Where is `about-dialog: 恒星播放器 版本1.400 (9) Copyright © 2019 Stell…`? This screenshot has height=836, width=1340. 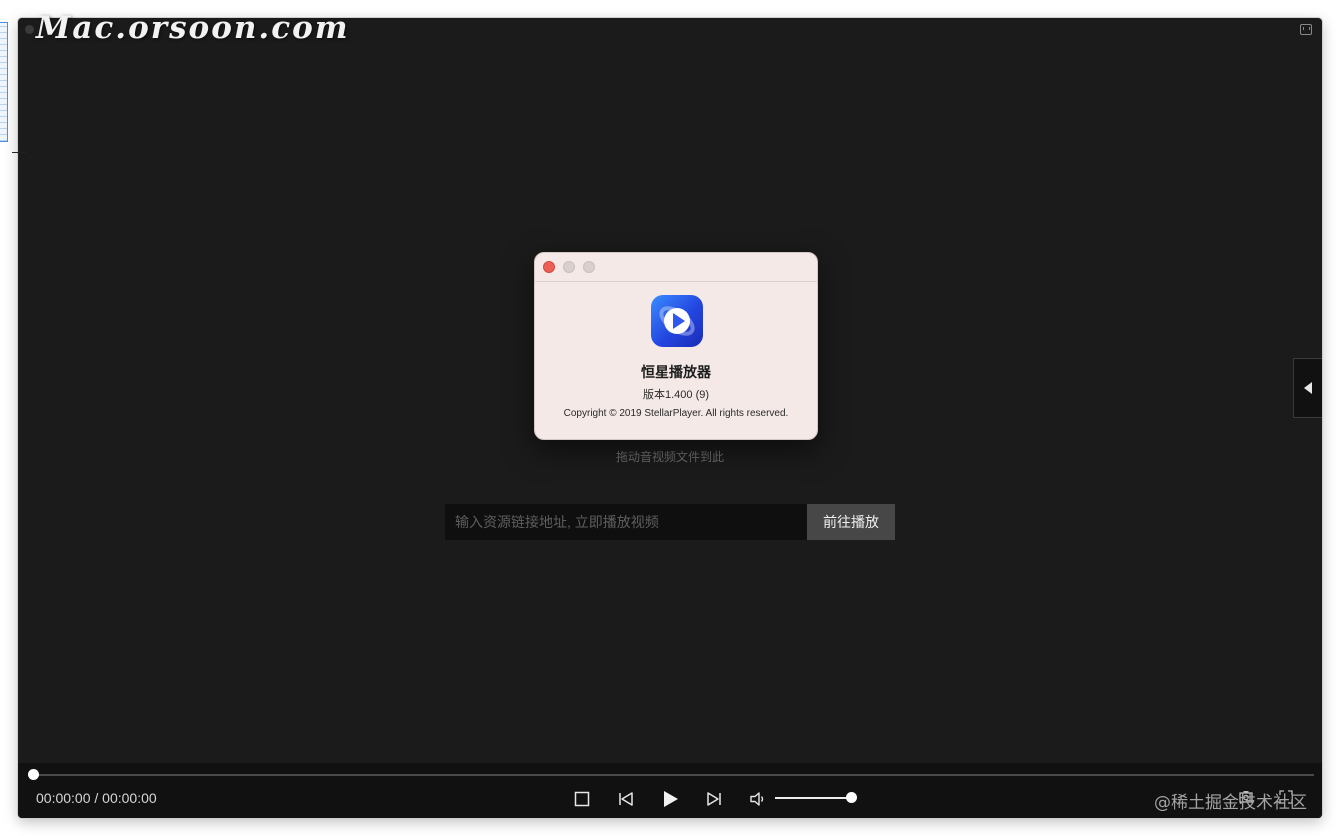 about-dialog: 恒星播放器 版本1.400 (9) Copyright © 2019 Stell… is located at coordinates (676, 346).